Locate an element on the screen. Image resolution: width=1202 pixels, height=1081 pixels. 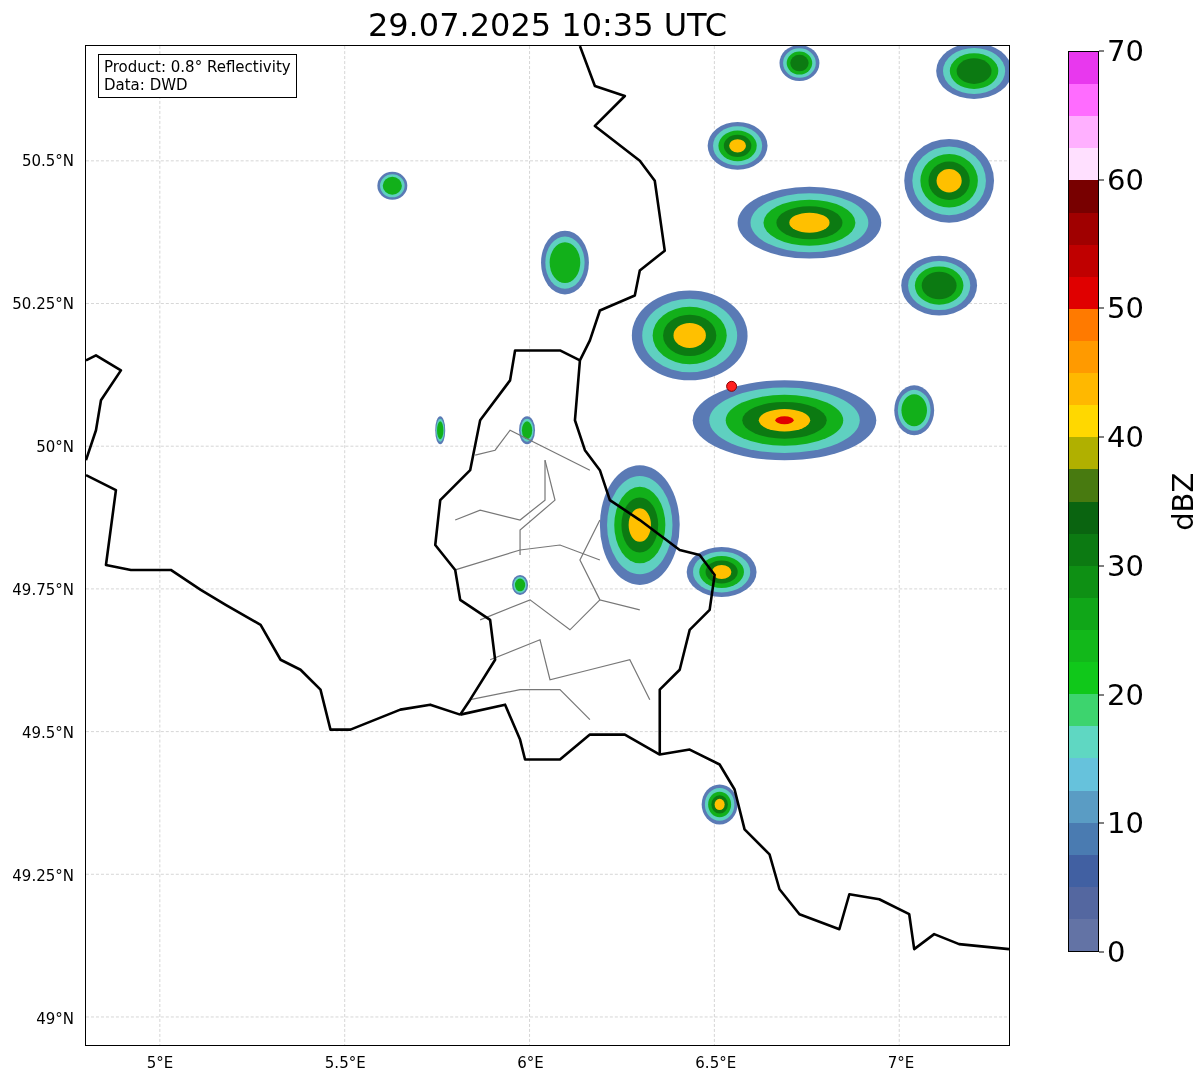
colorbar-tick-label: 50 is located at coordinates (1125, 308).